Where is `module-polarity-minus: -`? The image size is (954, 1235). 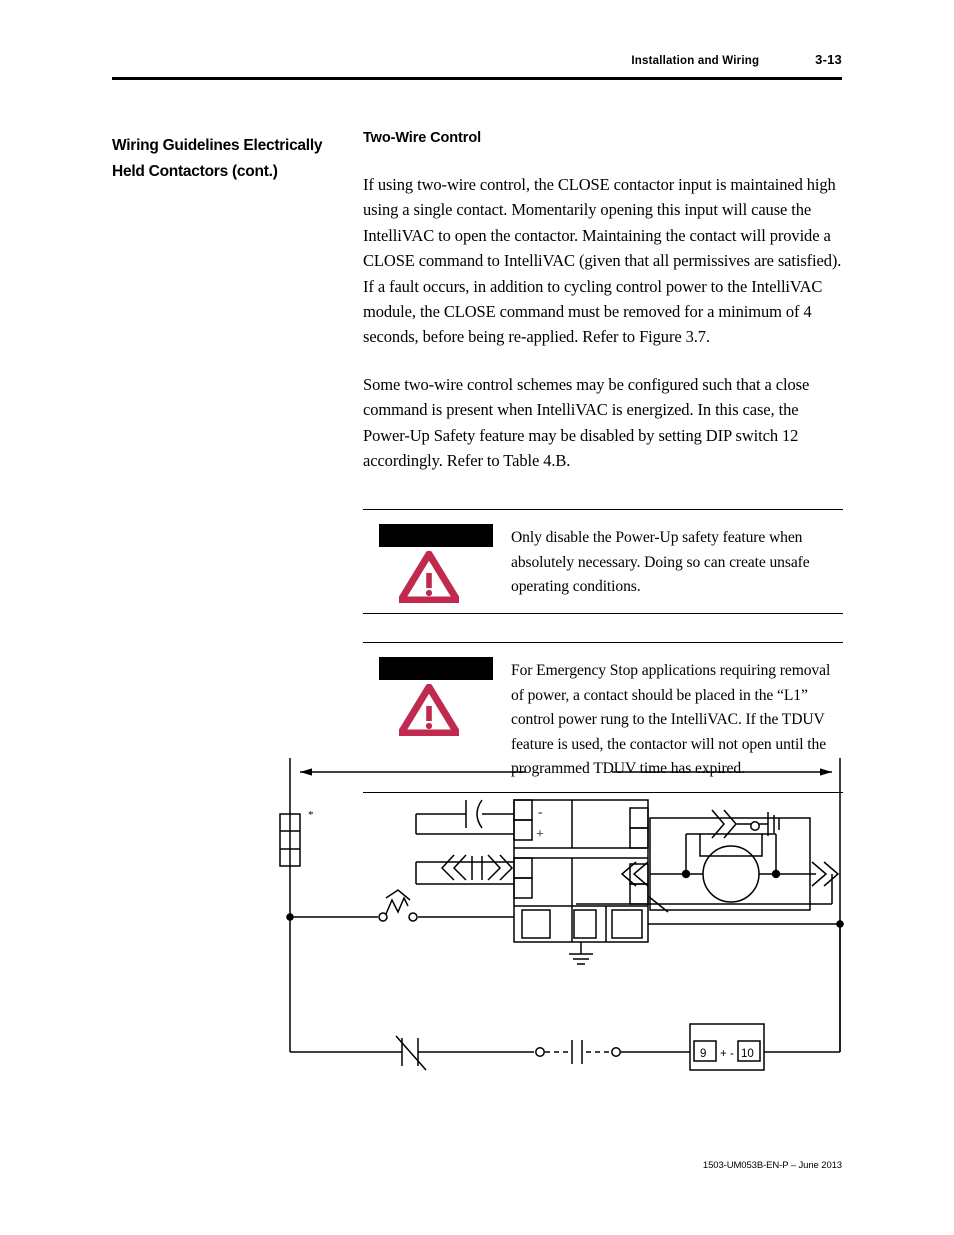 module-polarity-minus: - is located at coordinates (540, 811).